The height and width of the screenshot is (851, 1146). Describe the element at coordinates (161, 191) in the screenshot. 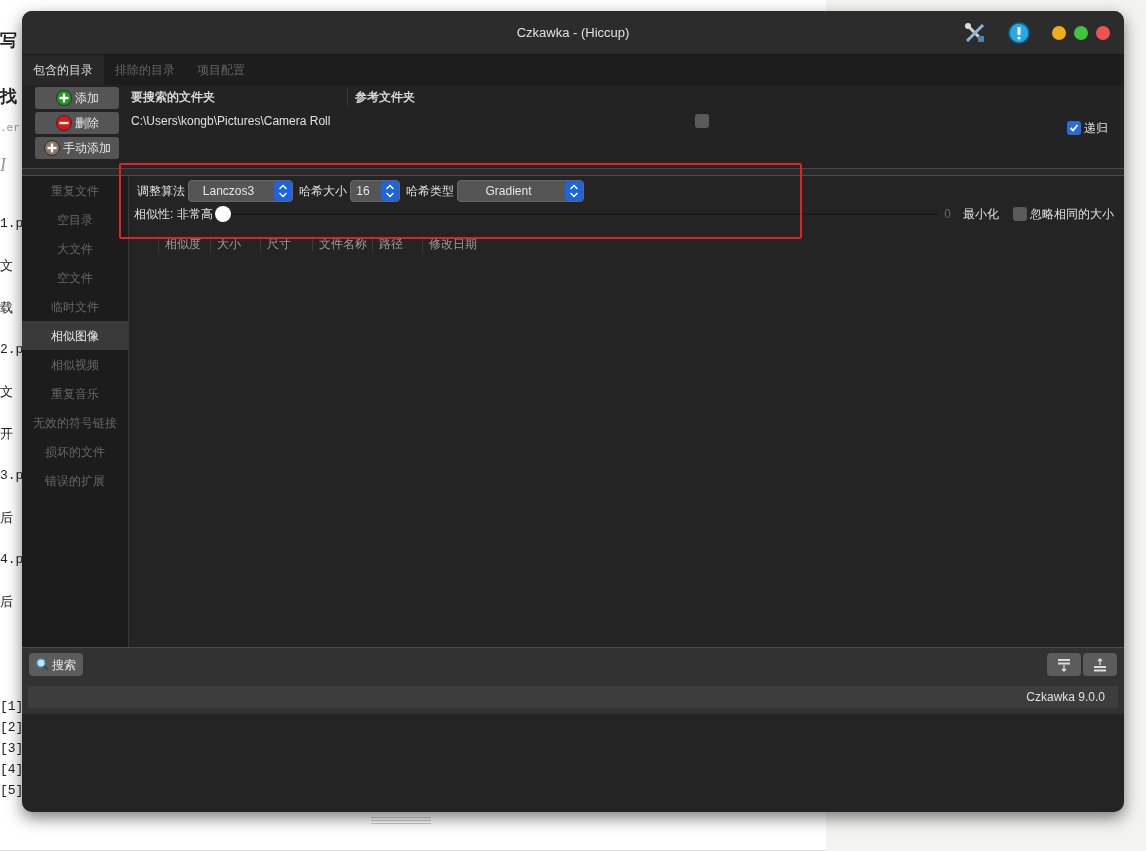

I see `field-label: 调整算法` at that location.